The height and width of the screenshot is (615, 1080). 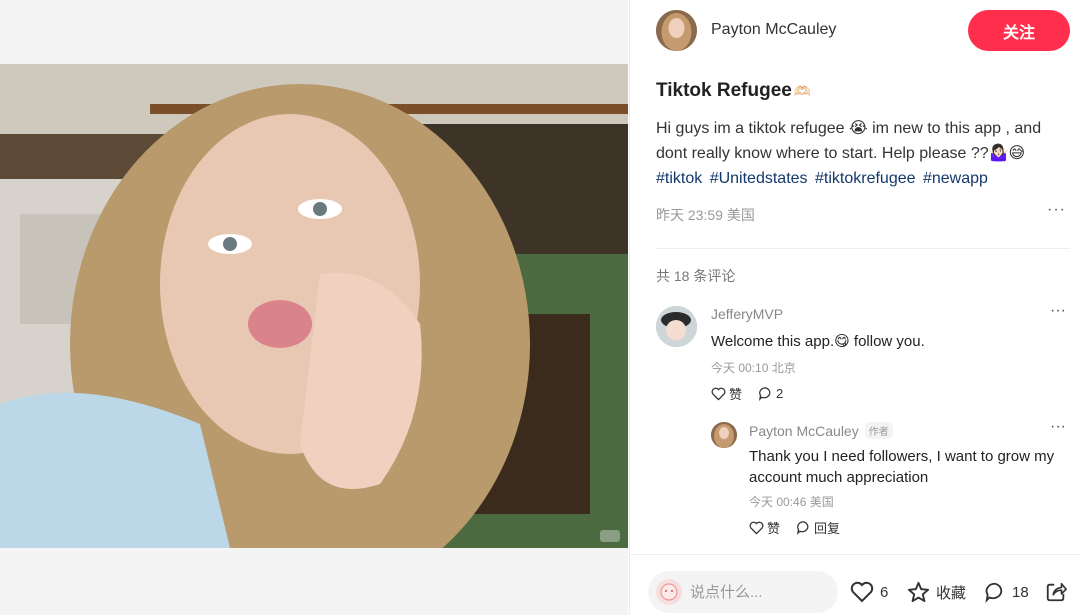 I want to click on comment-like-button: 赞, so click(x=726, y=393).